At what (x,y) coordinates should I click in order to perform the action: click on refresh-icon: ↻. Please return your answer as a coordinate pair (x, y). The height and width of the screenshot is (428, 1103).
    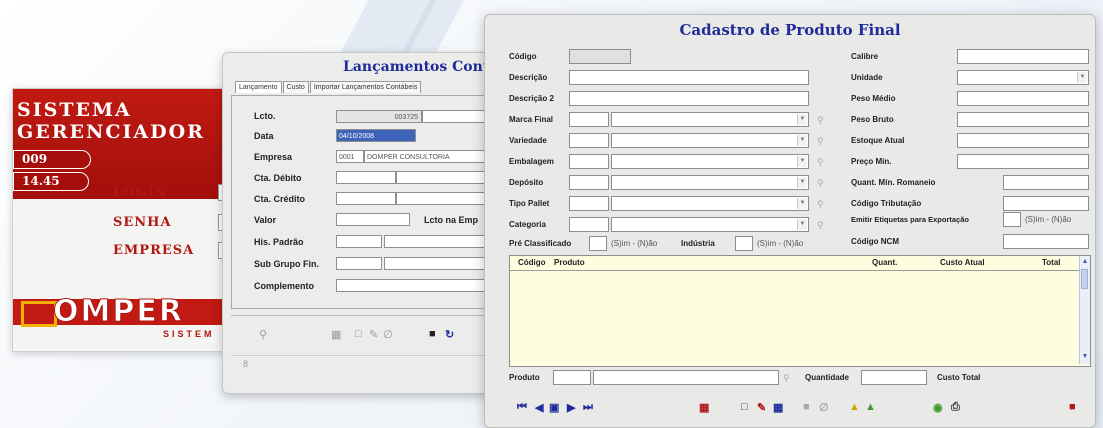
    Looking at the image, I should click on (449, 334).